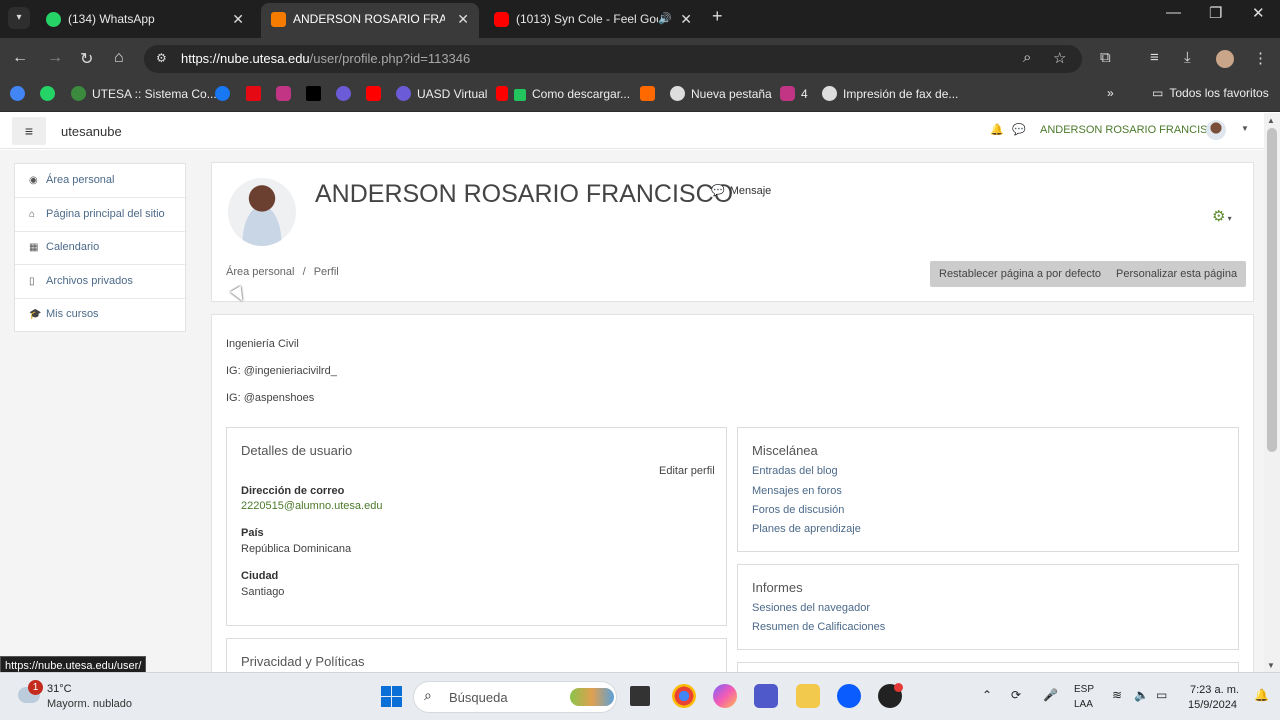  Describe the element at coordinates (1258, 13) in the screenshot. I see `window-close-icon: ✕` at that location.